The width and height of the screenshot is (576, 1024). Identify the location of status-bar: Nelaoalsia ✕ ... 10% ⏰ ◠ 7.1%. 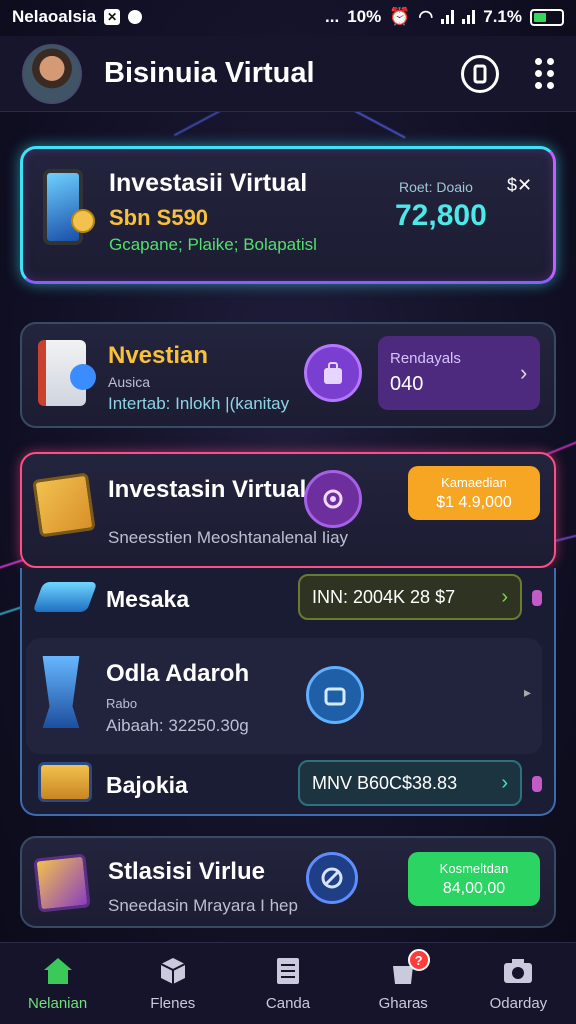
(288, 17).